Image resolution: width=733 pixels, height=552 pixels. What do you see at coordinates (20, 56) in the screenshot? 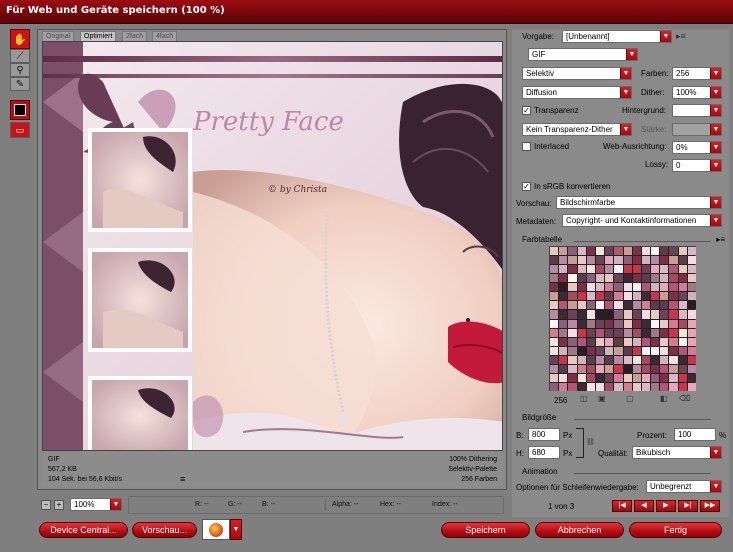
I see `slice-select-tool-icon: ⟋` at bounding box center [20, 56].